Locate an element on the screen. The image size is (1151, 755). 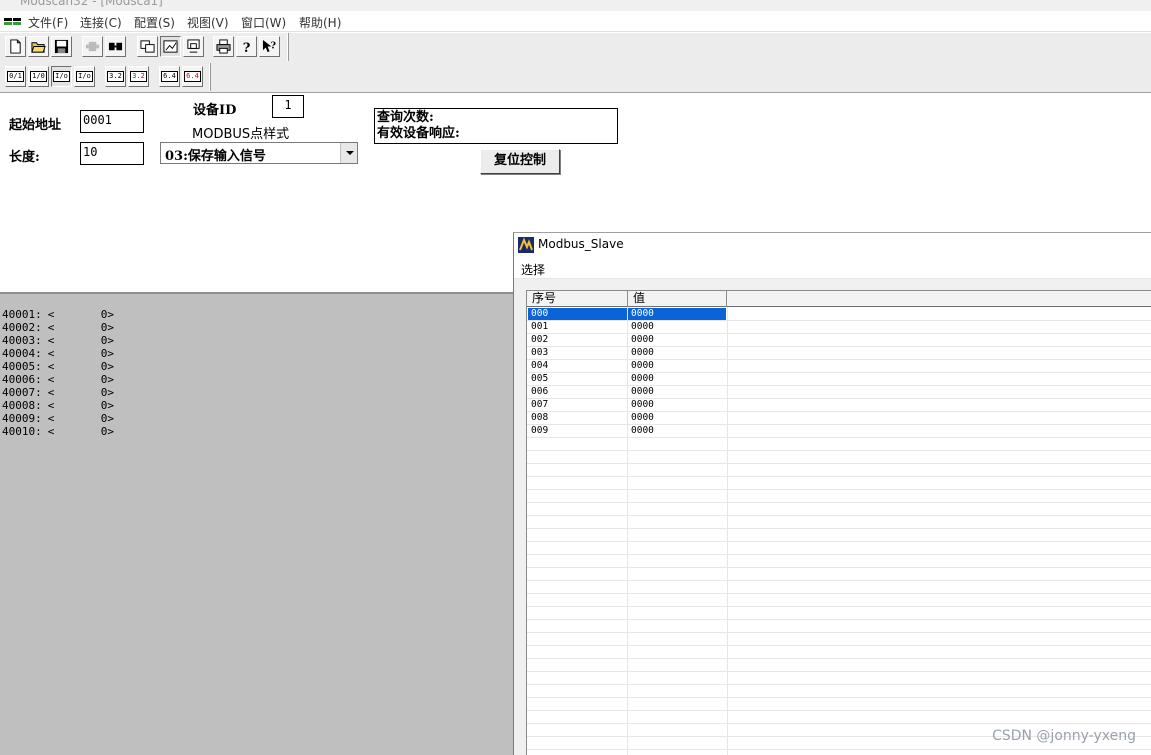
register-address: 40008: is located at coordinates (22, 405).